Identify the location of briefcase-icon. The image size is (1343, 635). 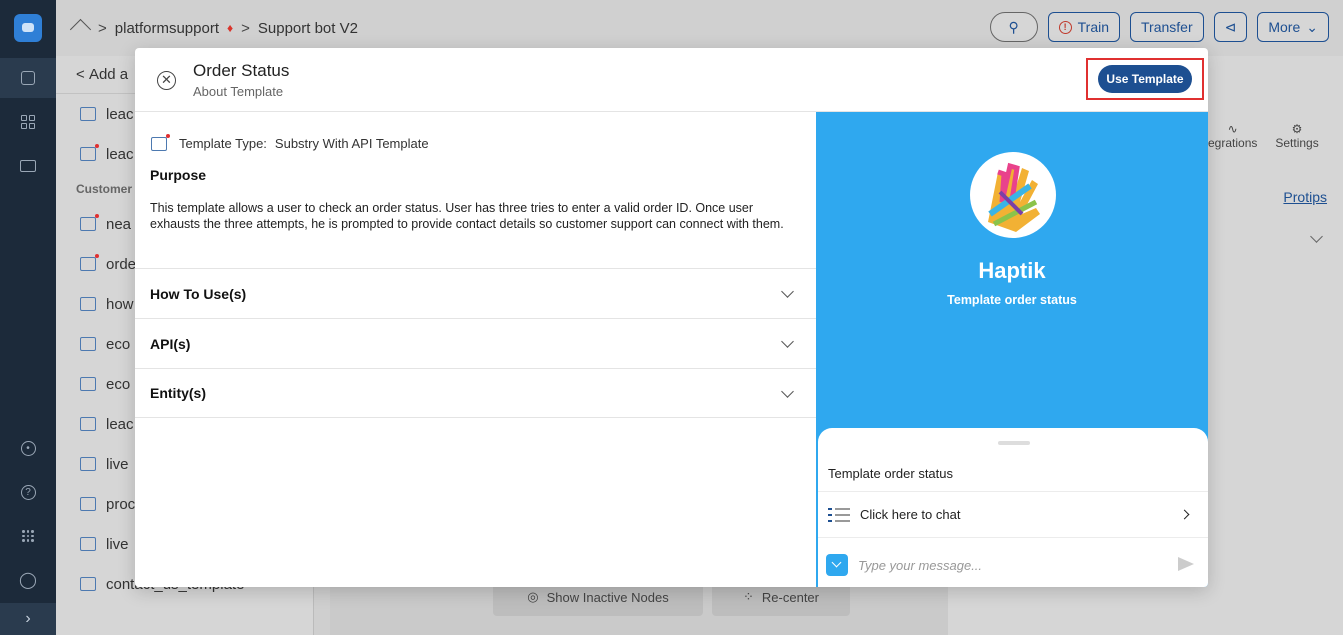
(28, 166).